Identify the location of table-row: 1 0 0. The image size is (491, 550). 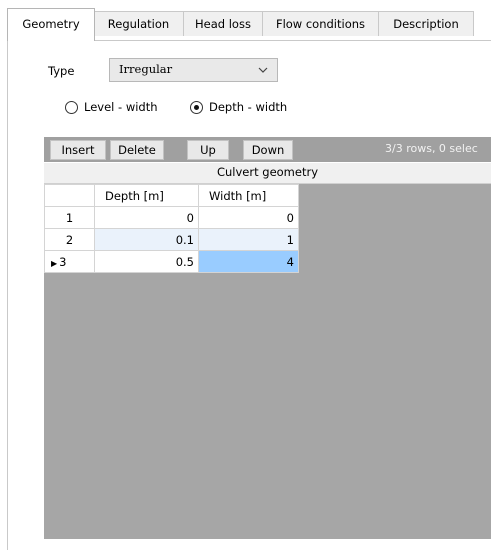
(171, 217).